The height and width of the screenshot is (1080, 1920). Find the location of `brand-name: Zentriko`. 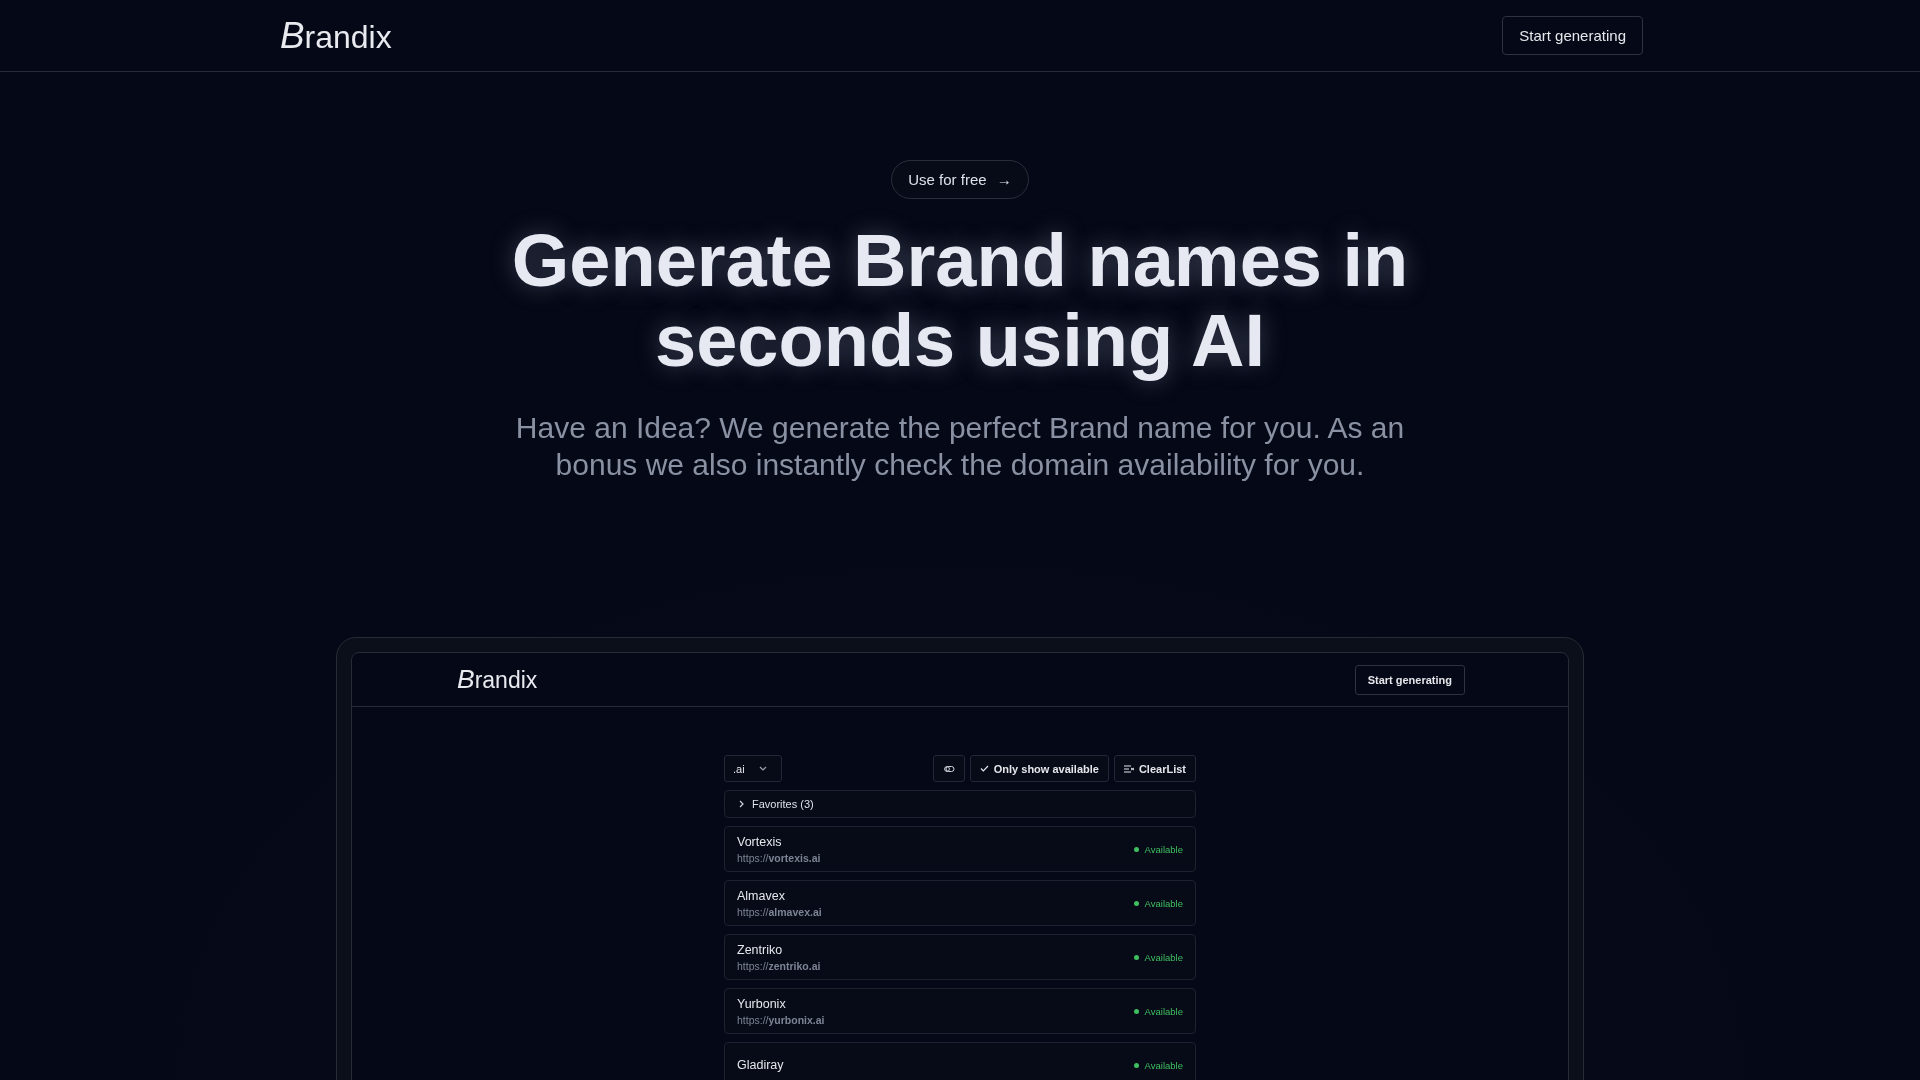

brand-name: Zentriko is located at coordinates (760, 949).